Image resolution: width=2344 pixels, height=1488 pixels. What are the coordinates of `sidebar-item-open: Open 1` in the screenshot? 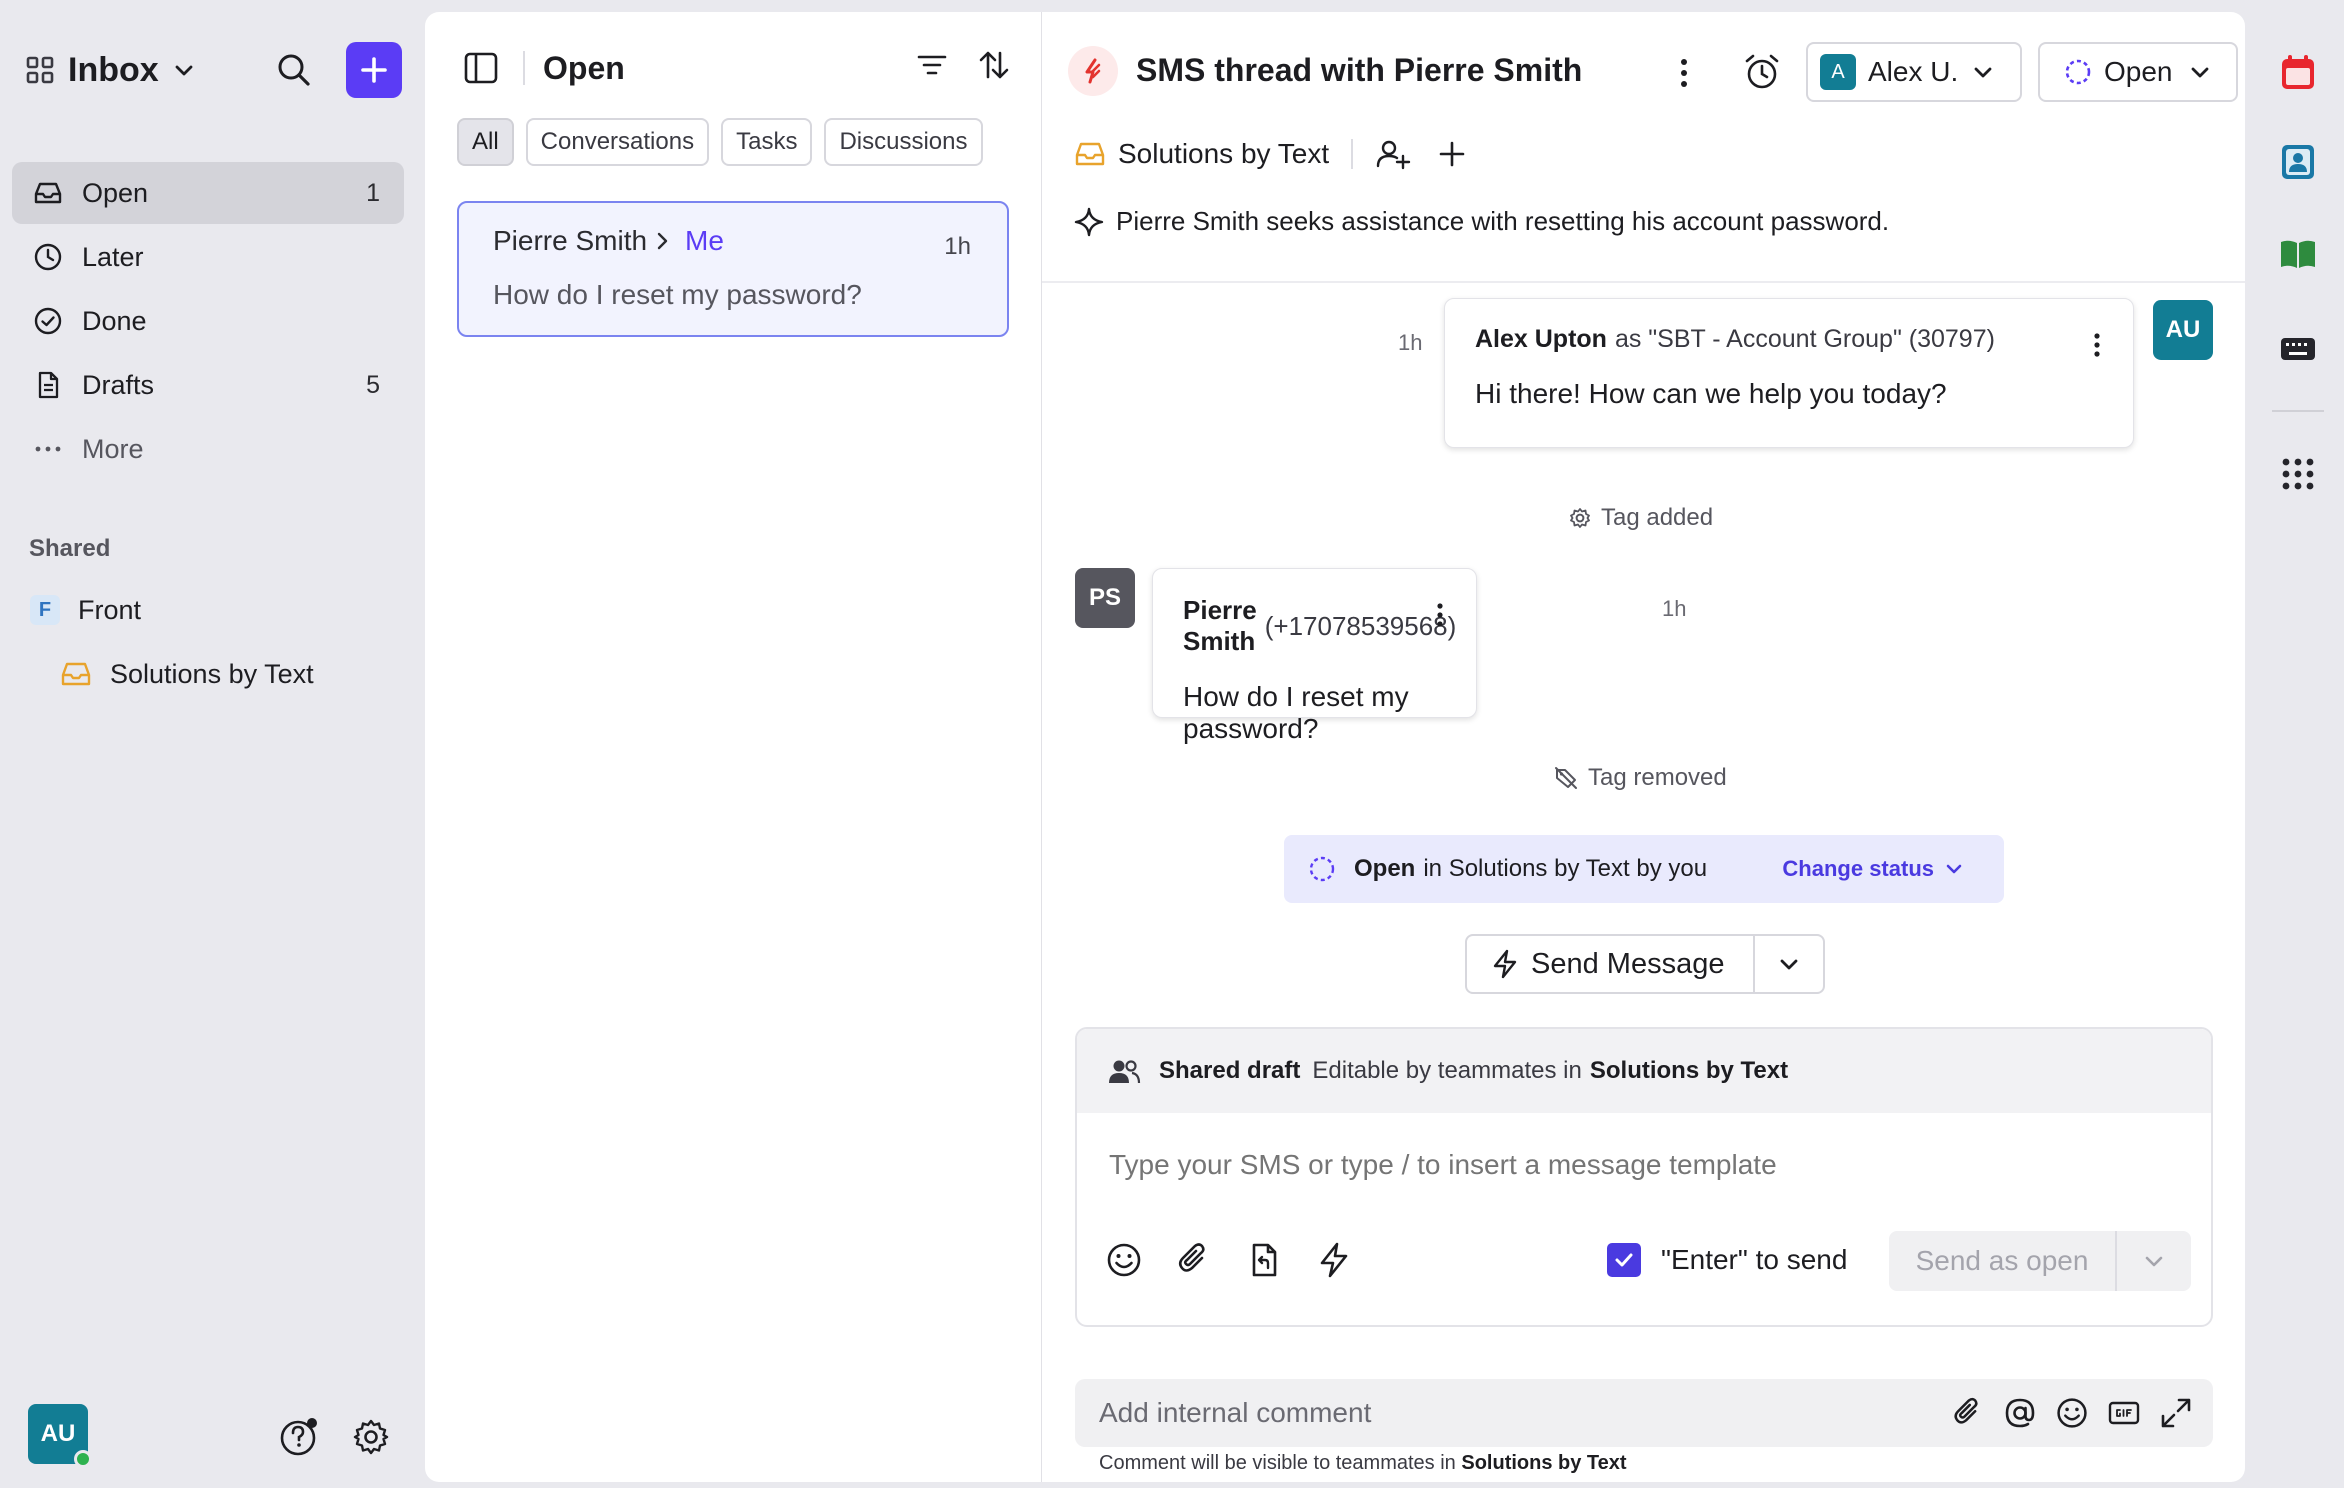 It's located at (208, 193).